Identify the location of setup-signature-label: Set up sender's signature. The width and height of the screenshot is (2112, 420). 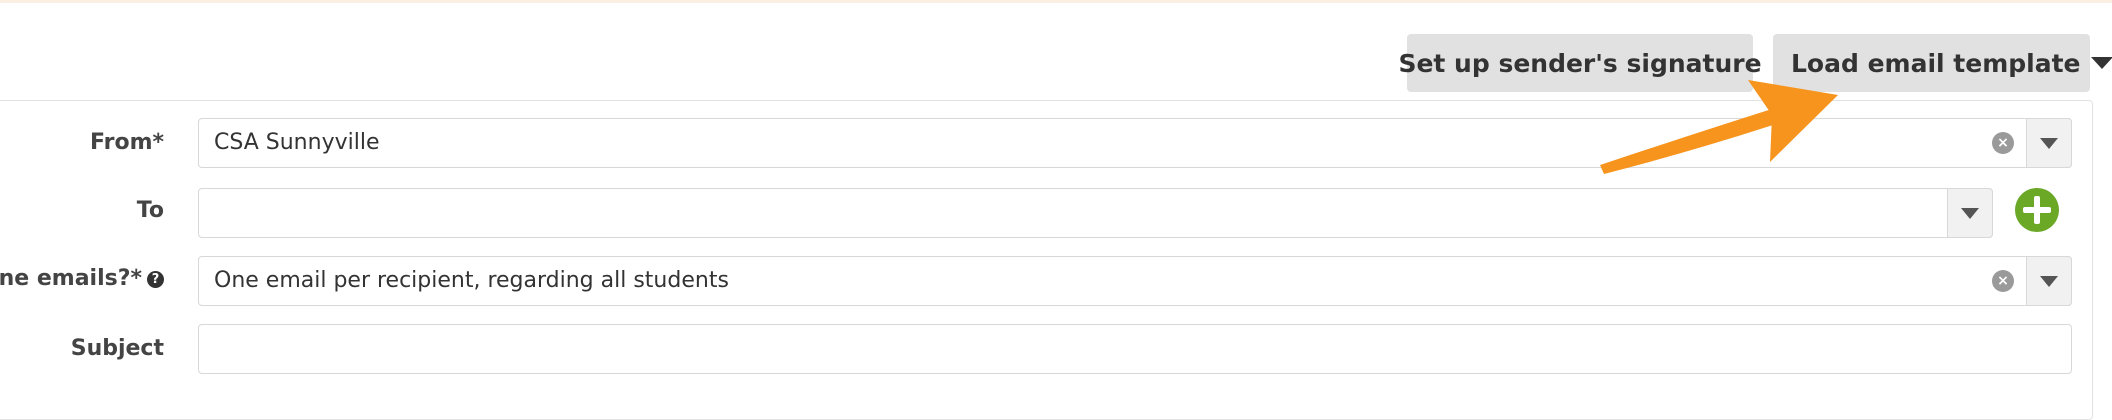
(1579, 63).